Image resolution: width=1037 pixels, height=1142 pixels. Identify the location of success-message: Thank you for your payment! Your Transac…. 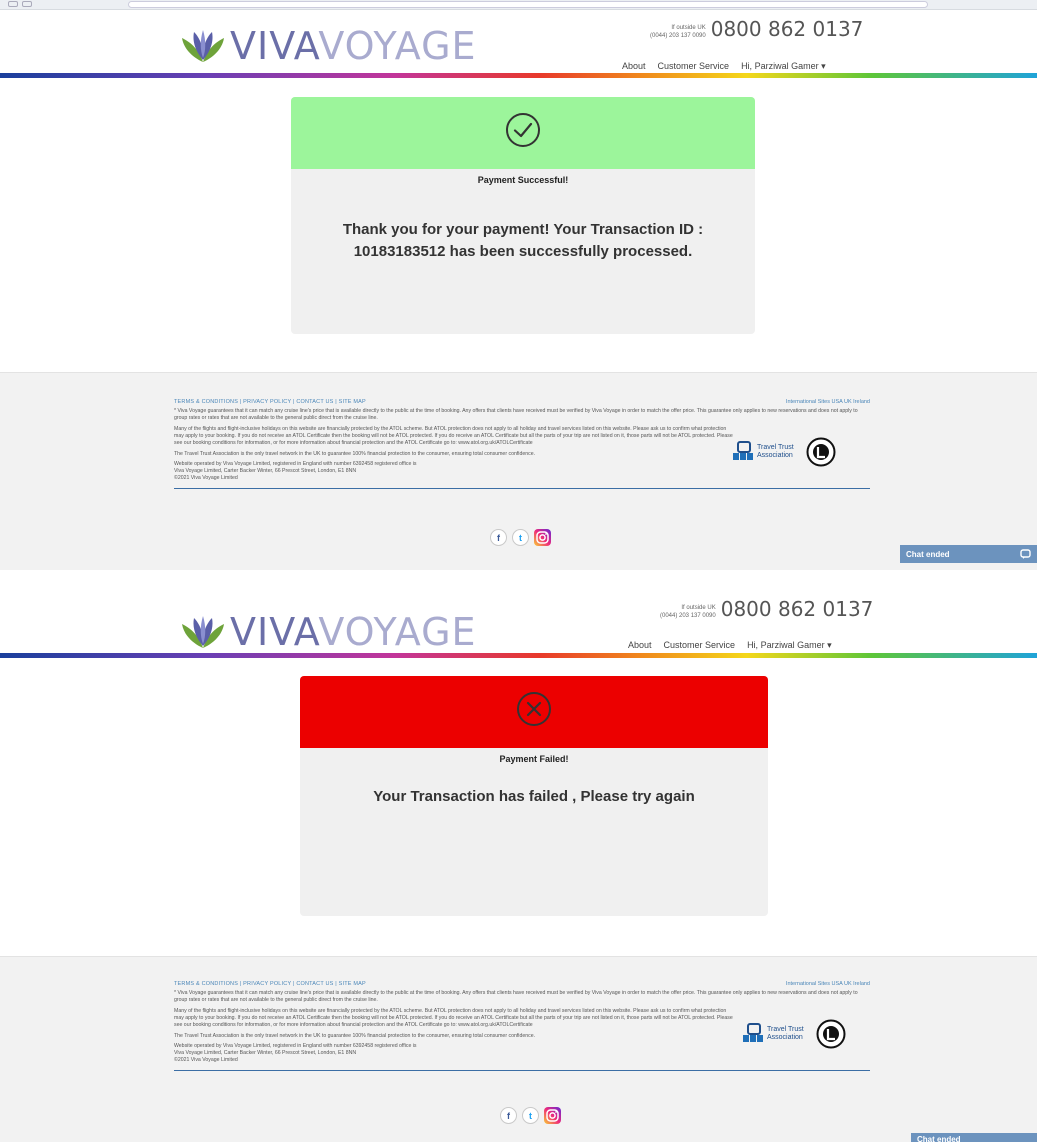
(523, 240).